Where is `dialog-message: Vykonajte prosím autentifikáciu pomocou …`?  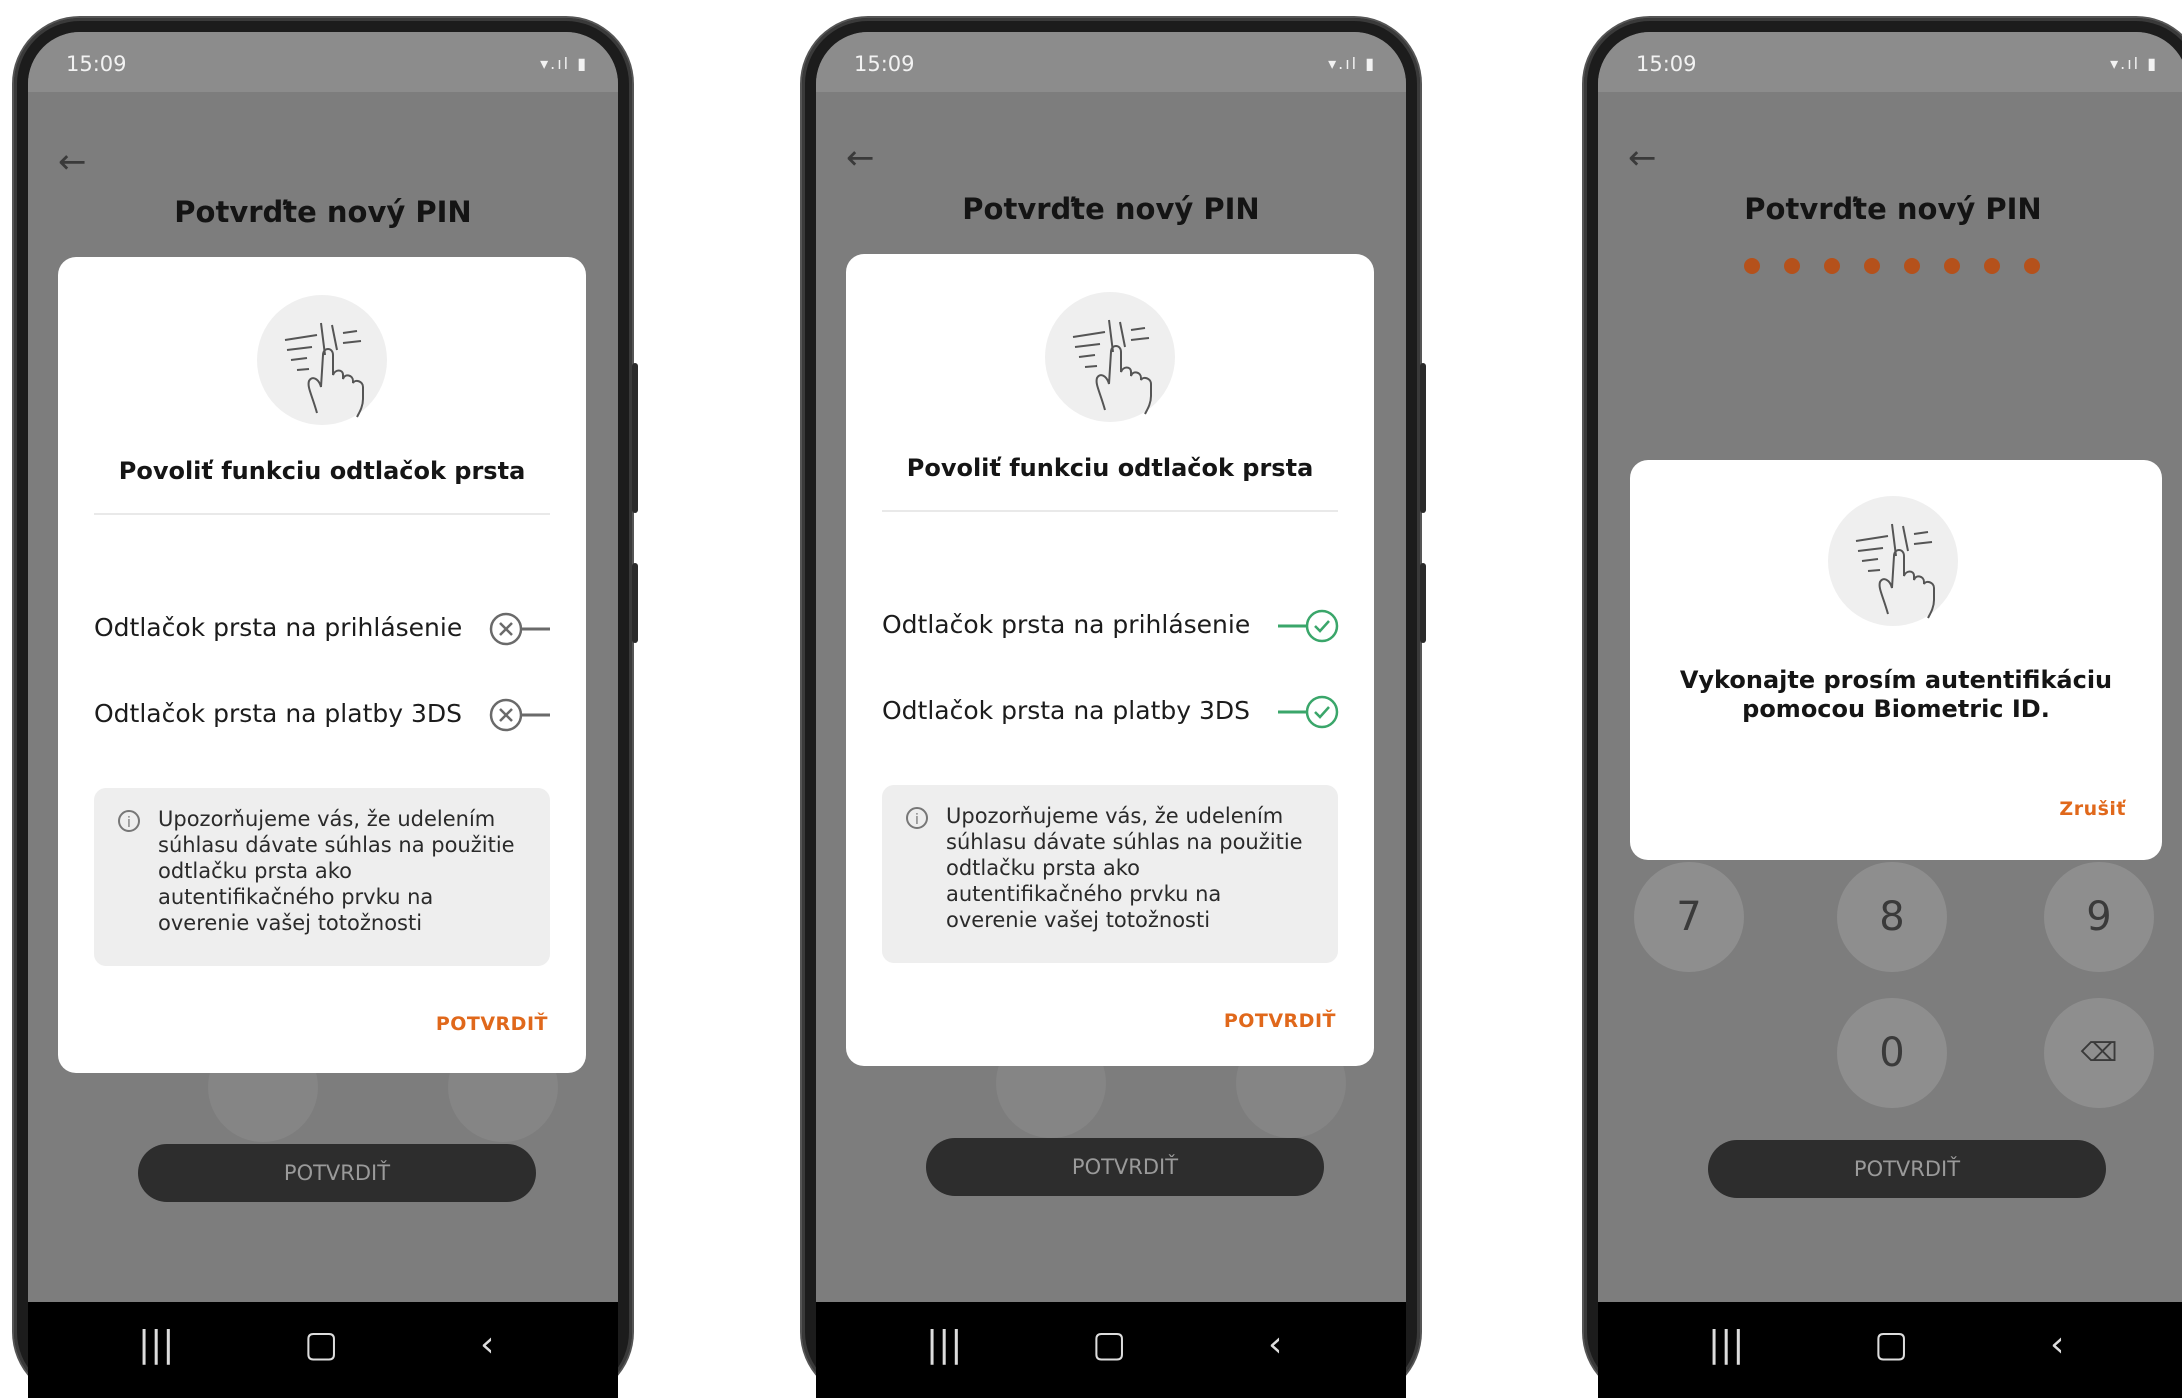 dialog-message: Vykonajte prosím autentifikáciu pomocou … is located at coordinates (1896, 695).